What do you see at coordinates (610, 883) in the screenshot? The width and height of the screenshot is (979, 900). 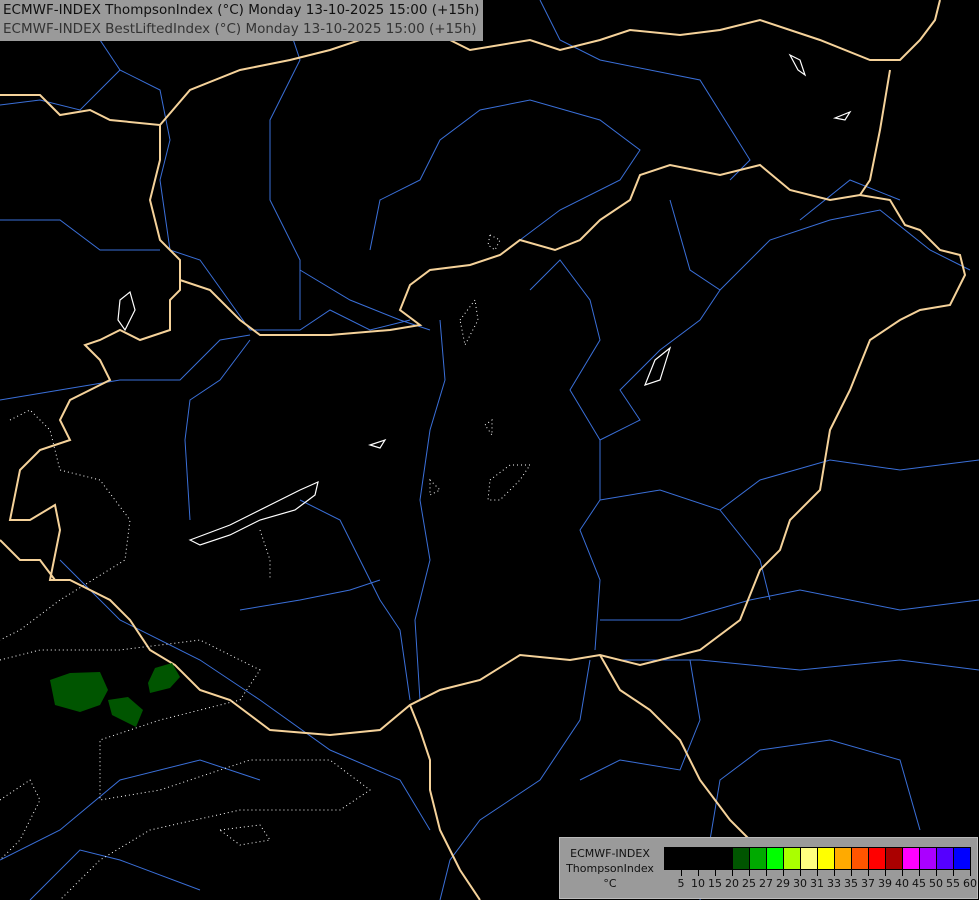 I see `legend-unit: °C` at bounding box center [610, 883].